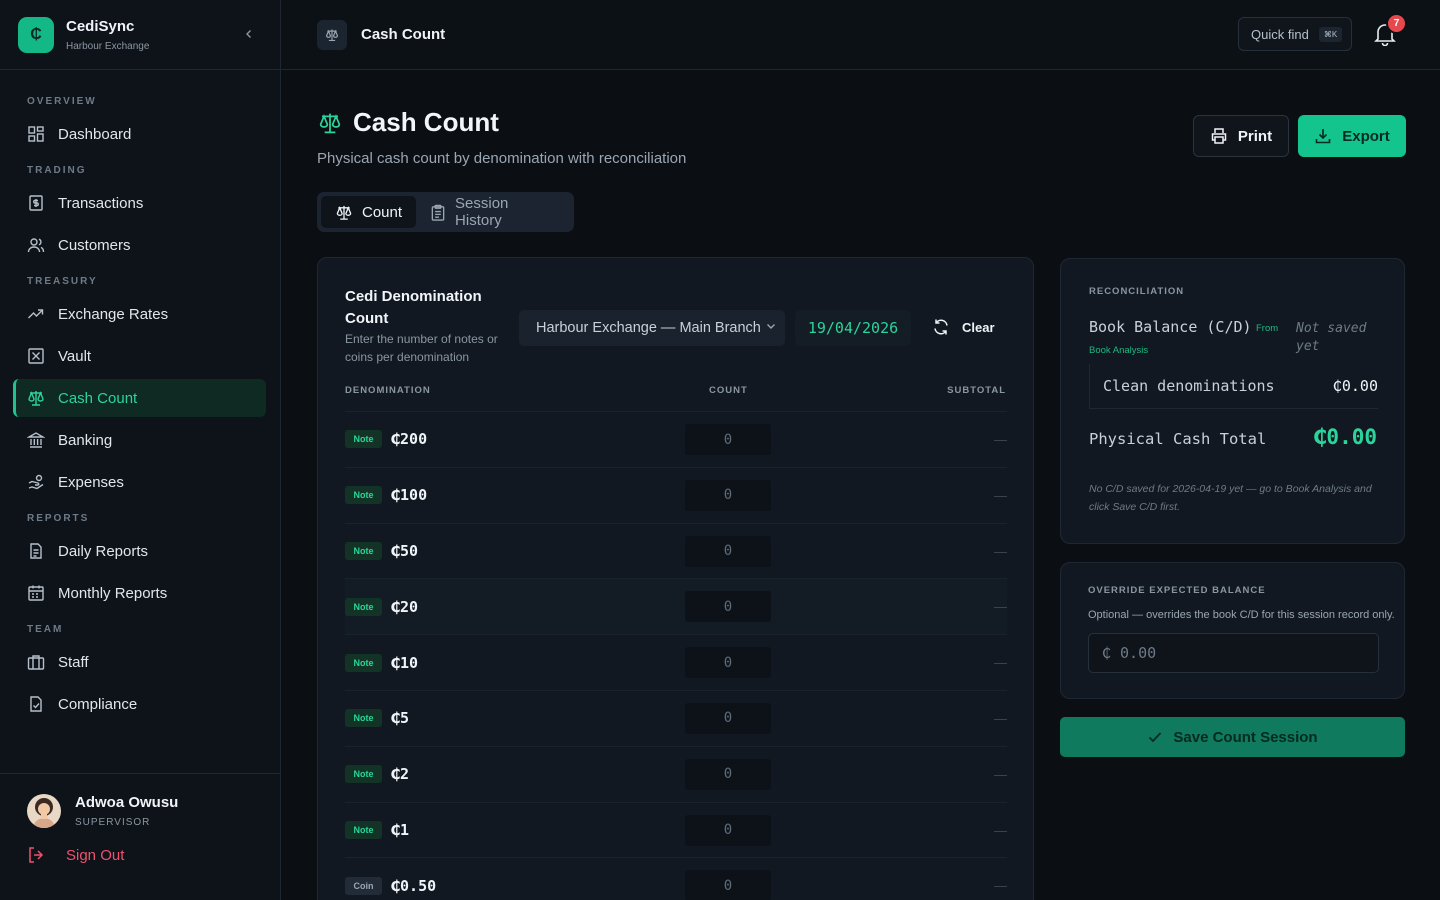 This screenshot has height=900, width=1440. I want to click on tab-count: Count, so click(369, 212).